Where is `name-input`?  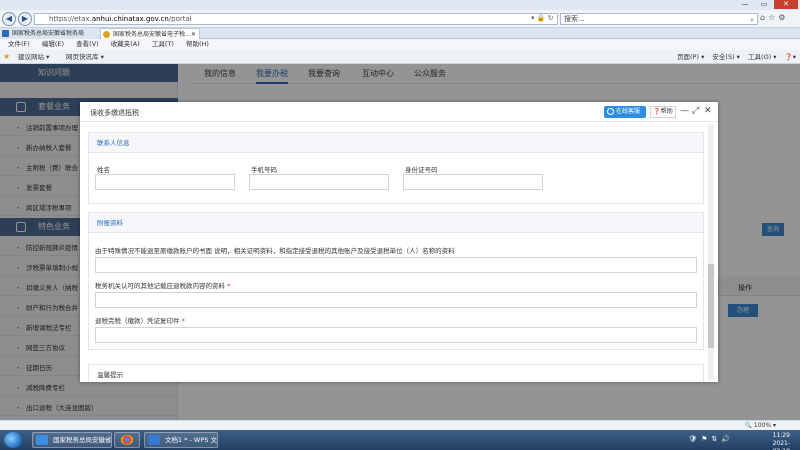 name-input is located at coordinates (165, 182).